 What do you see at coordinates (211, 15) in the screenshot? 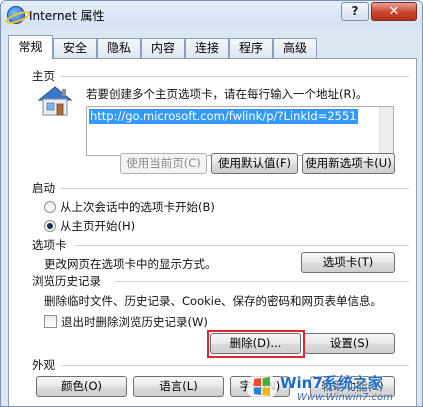
I see `title-bar: Internet 属性 ? ✕` at bounding box center [211, 15].